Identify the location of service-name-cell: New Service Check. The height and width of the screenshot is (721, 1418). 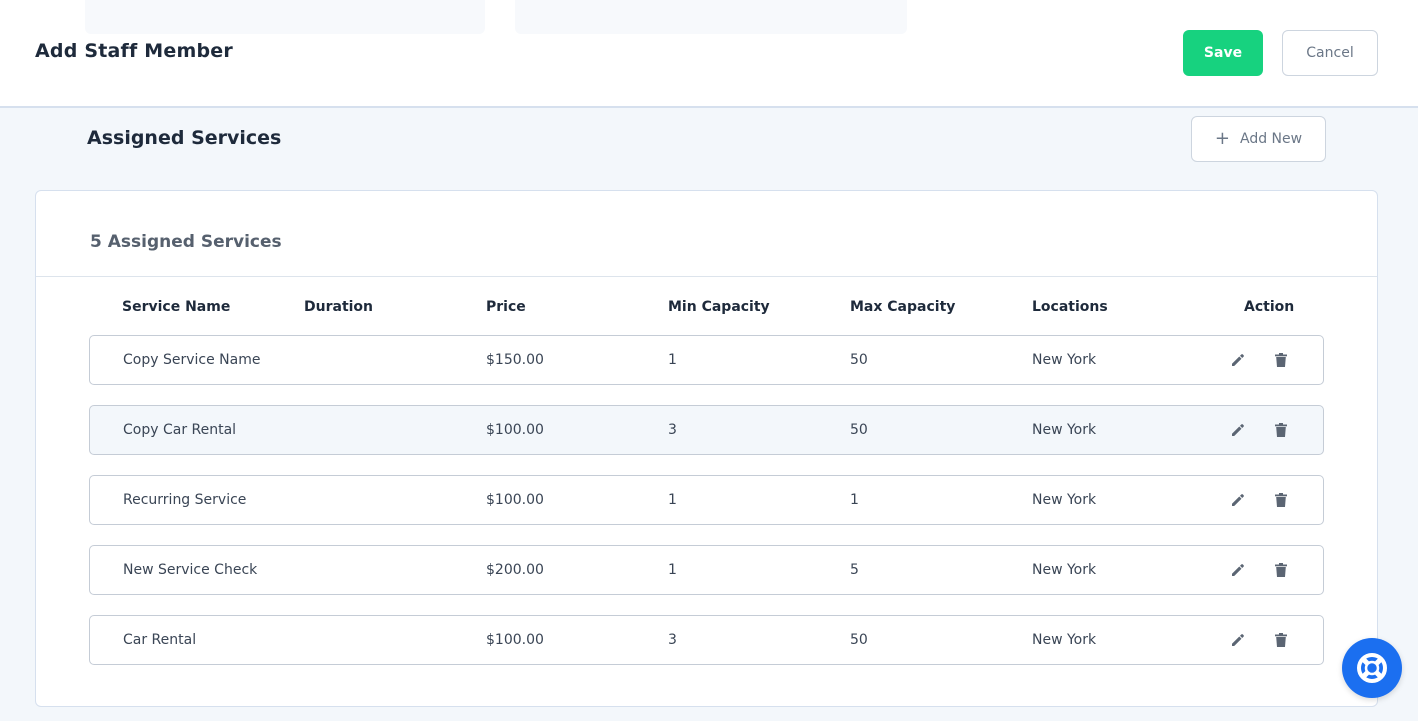
(190, 570).